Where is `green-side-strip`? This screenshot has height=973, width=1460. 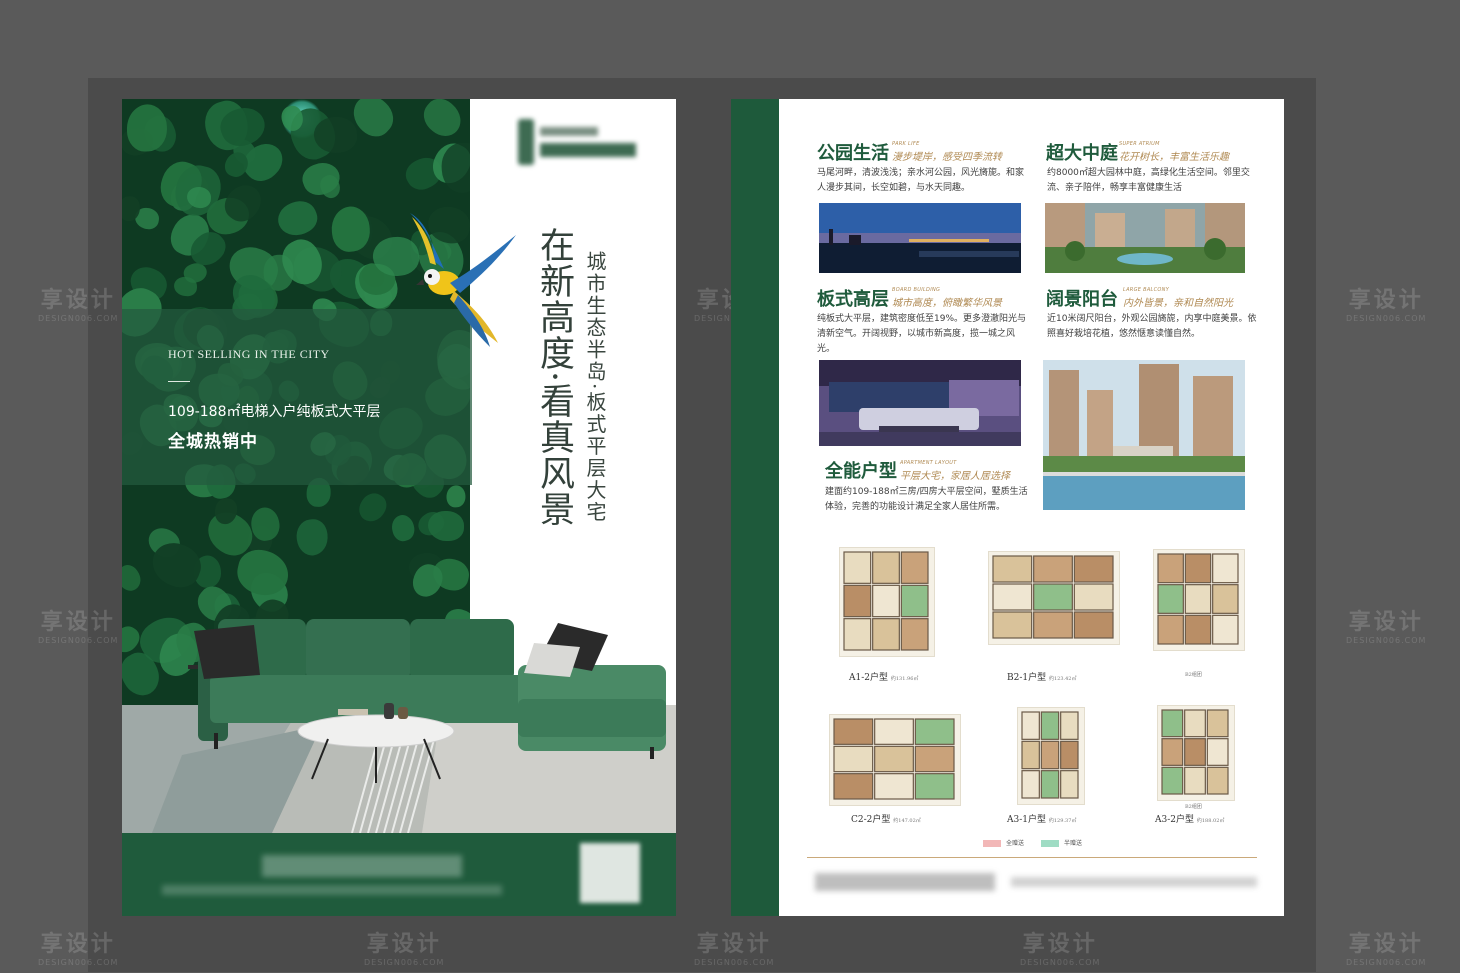
green-side-strip is located at coordinates (755, 507).